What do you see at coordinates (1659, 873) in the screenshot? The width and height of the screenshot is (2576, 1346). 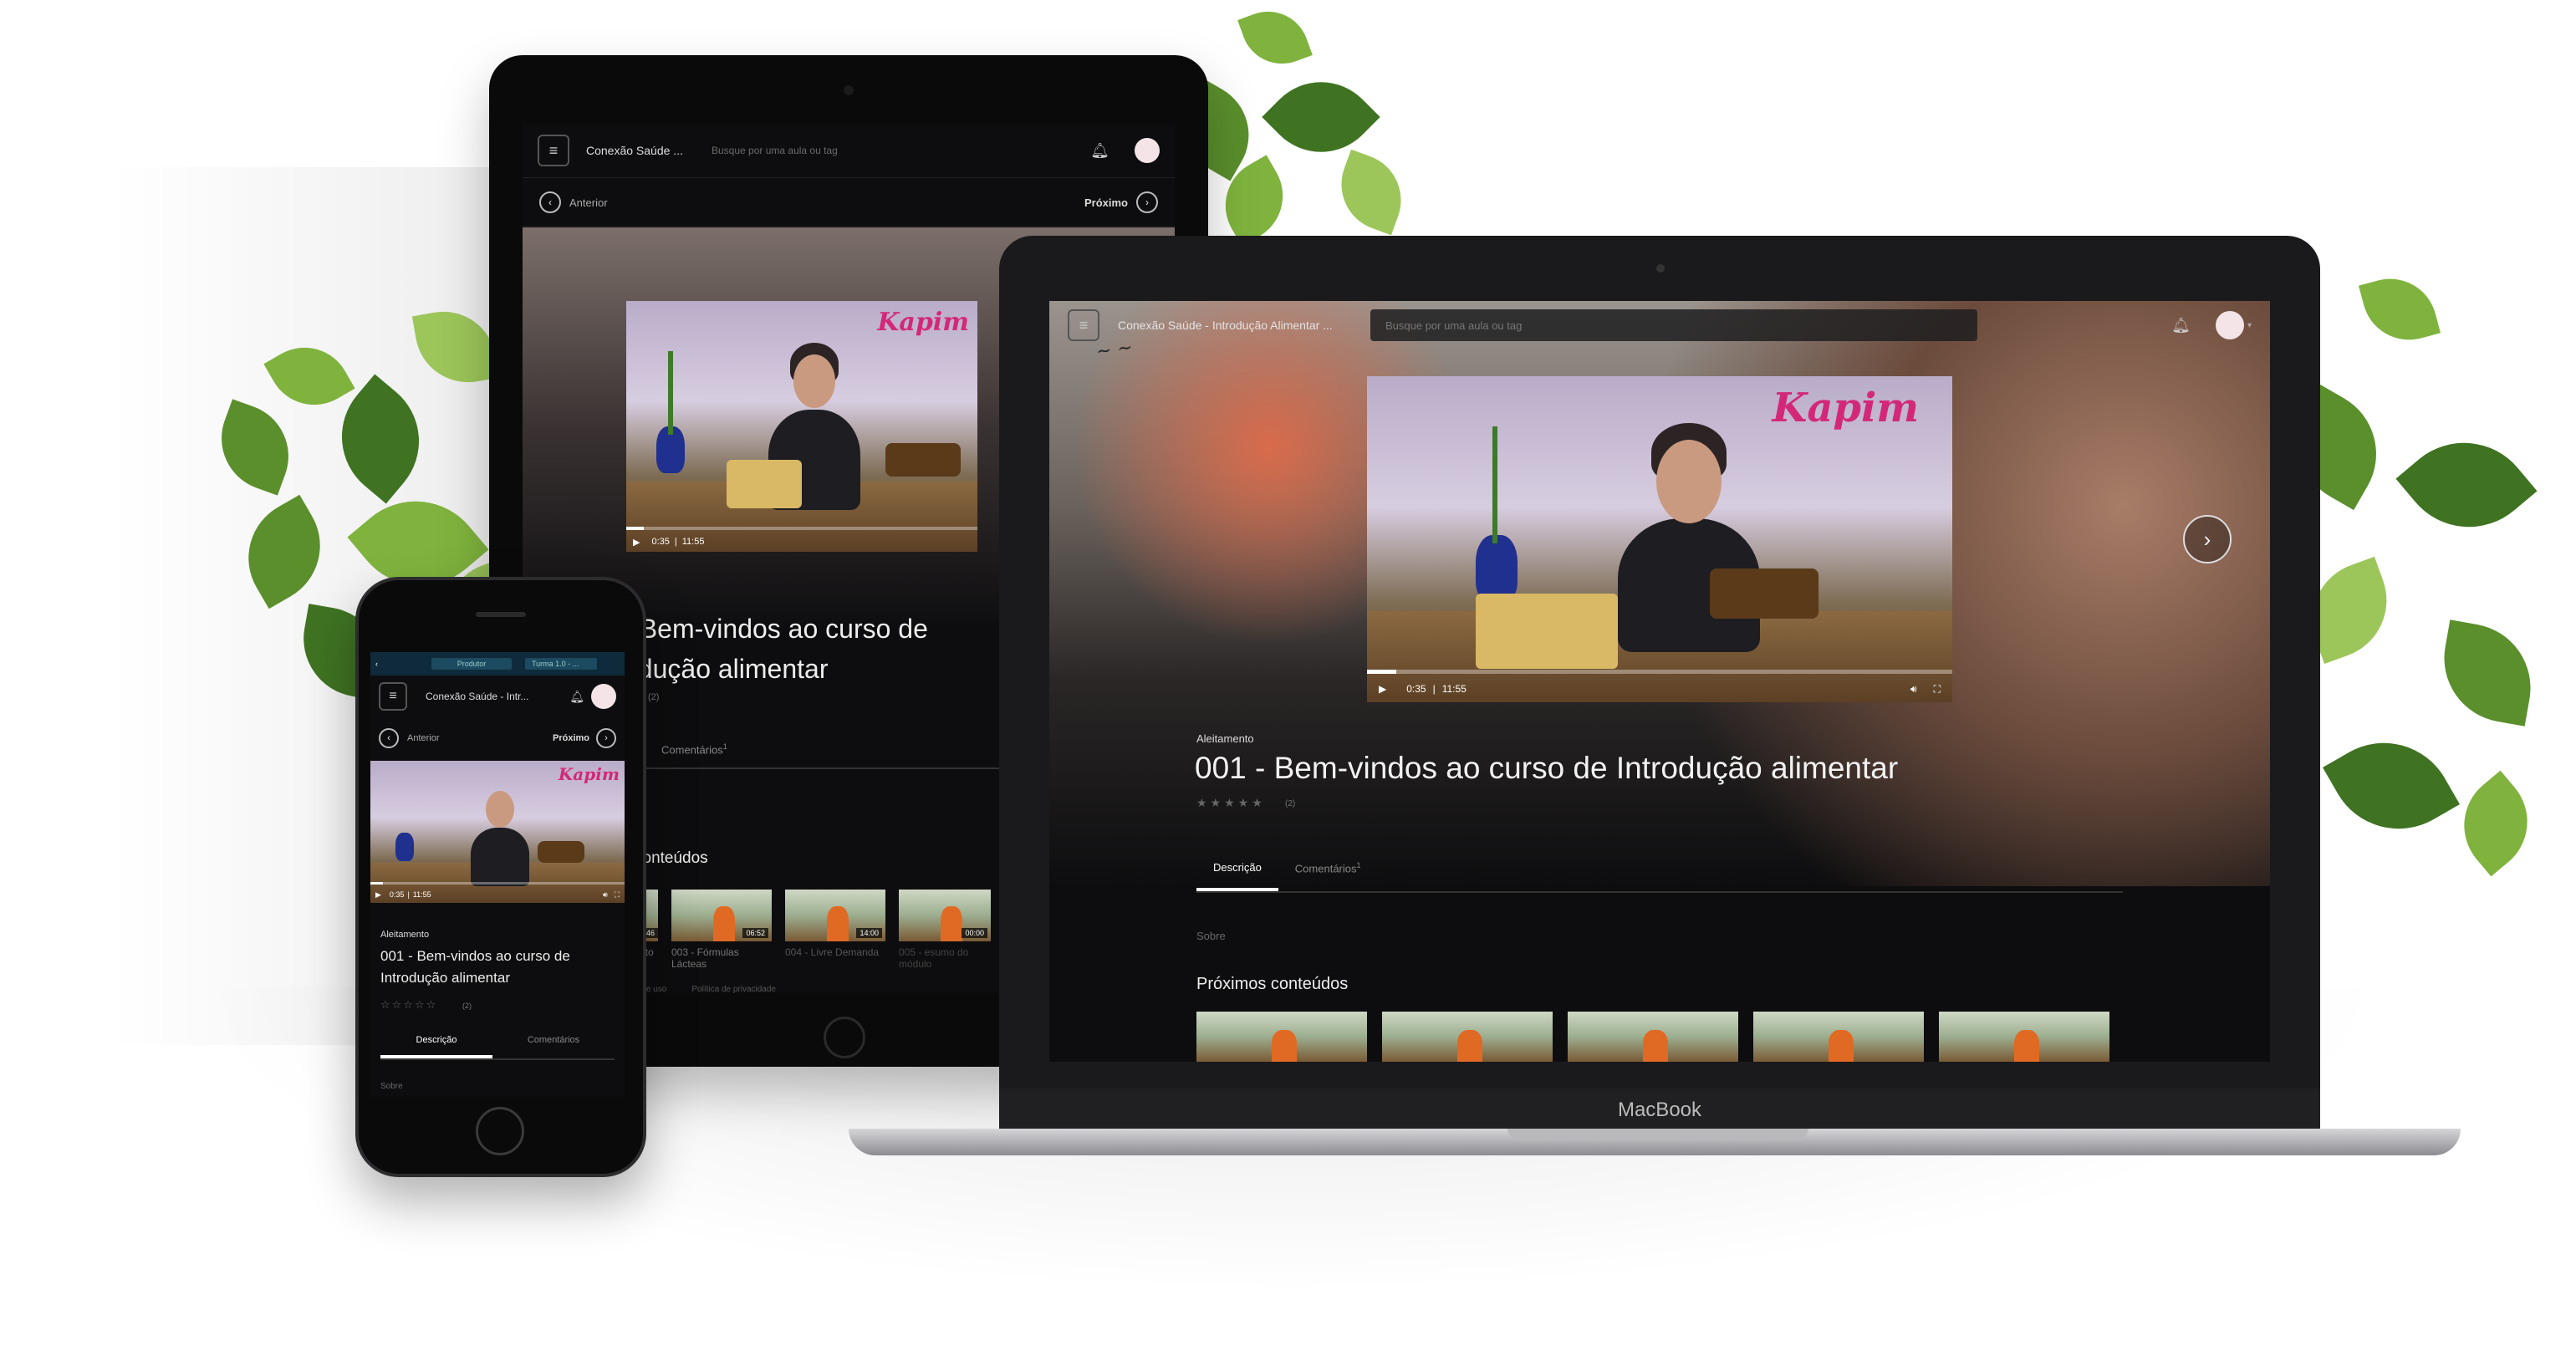 I see `lesson-tabs: Descrição Comentários1` at bounding box center [1659, 873].